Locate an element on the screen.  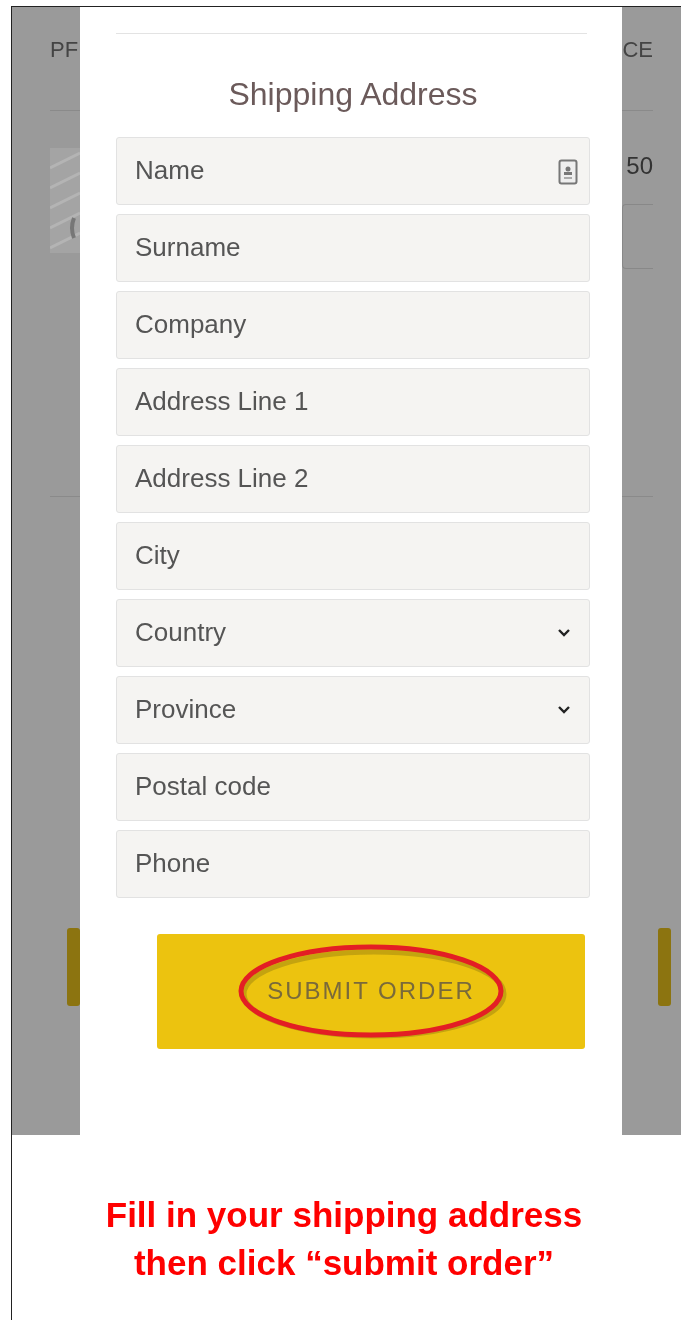
input-field: Company is located at coordinates (353, 324).